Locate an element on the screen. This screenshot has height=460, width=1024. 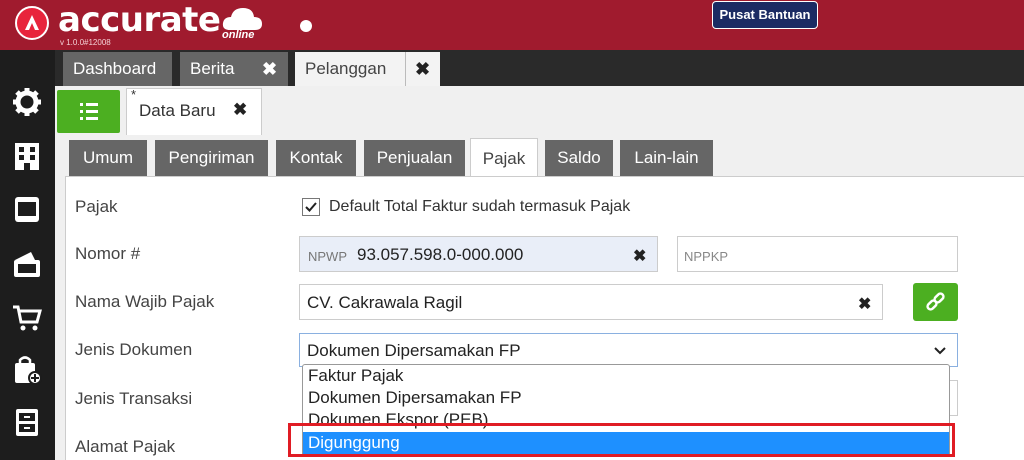
tab-label: Berita is located at coordinates (212, 68).